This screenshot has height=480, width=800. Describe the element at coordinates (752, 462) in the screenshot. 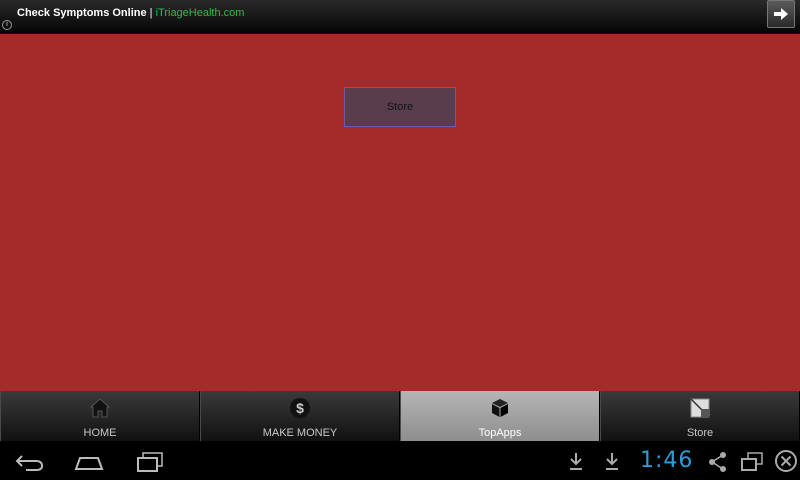

I see `window-icon` at that location.